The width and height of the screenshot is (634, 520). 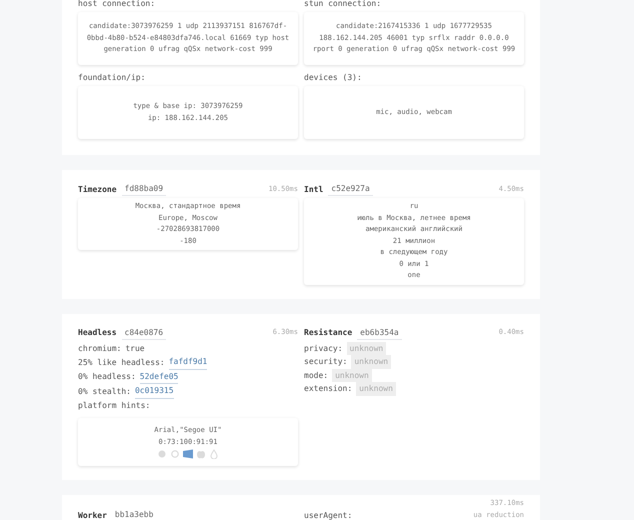 I want to click on row-label: mode:, so click(x=316, y=376).